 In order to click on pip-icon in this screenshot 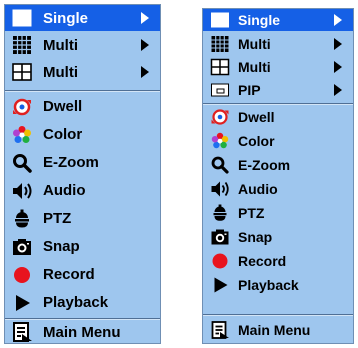, I will do `click(220, 90)`.